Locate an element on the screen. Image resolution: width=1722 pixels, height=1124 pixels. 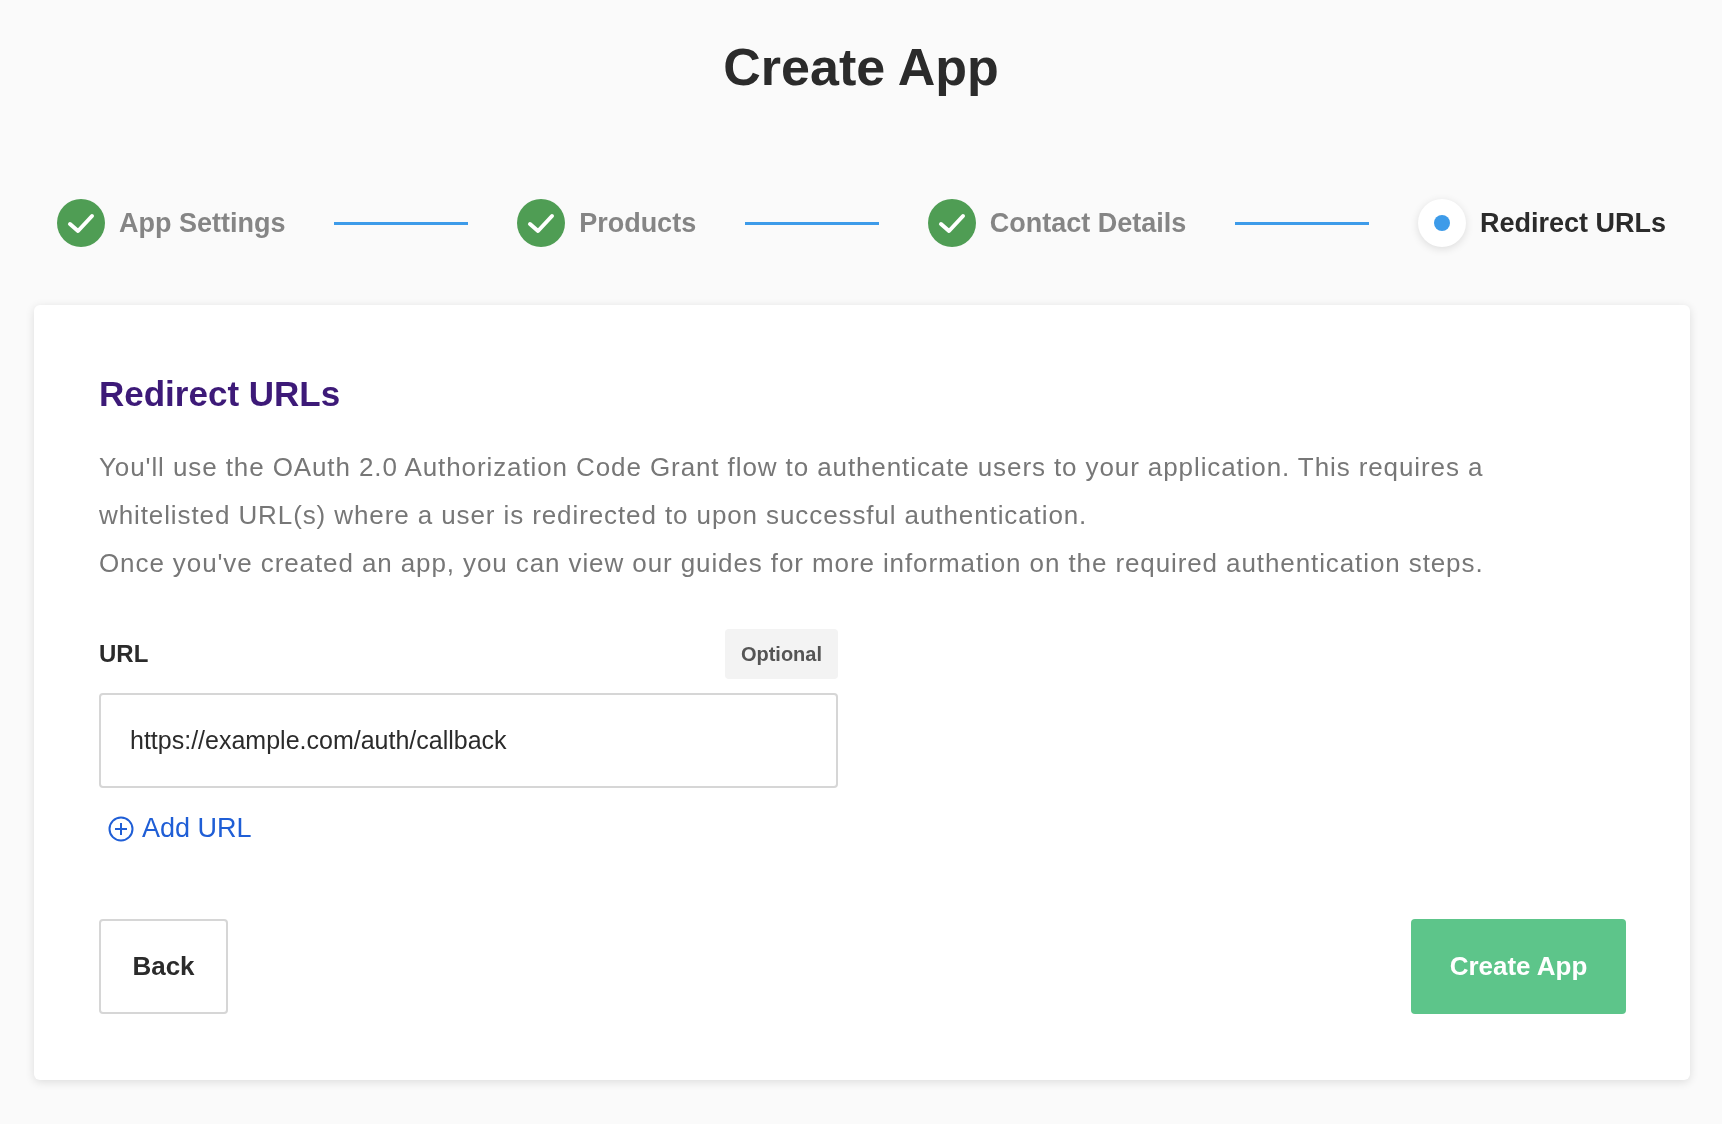
section-heading: Redirect URLs is located at coordinates (220, 394).